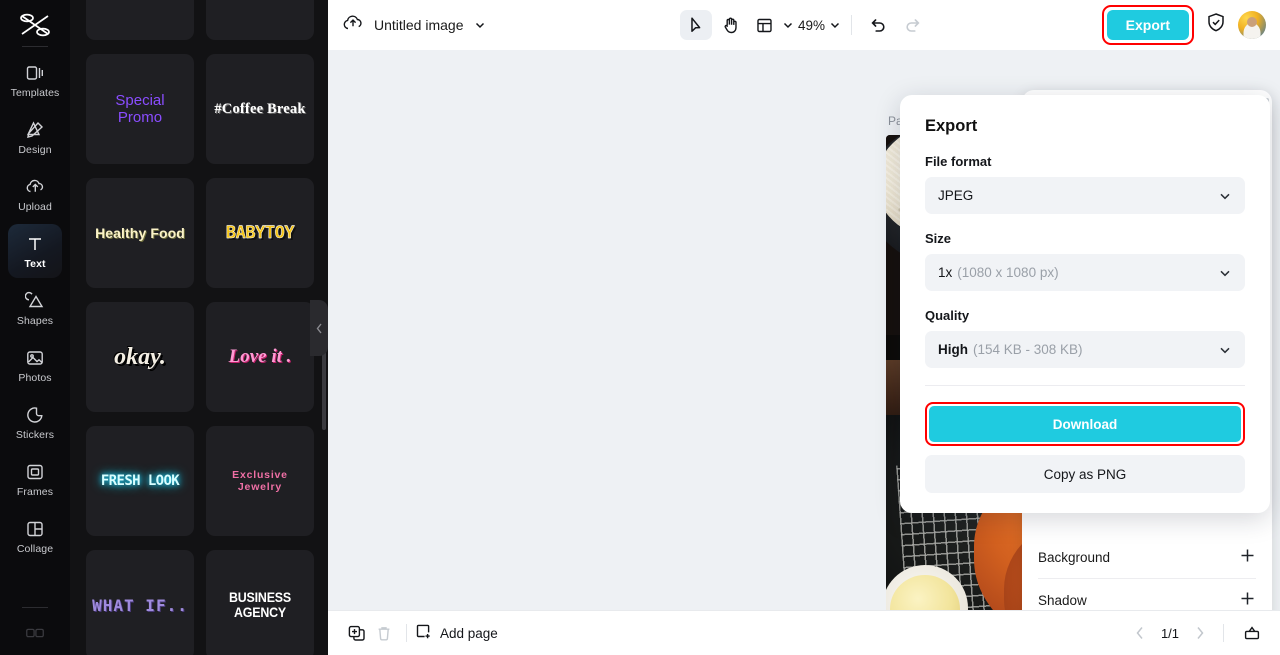  Describe the element at coordinates (1170, 633) in the screenshot. I see `page-indicator: 1/1` at that location.